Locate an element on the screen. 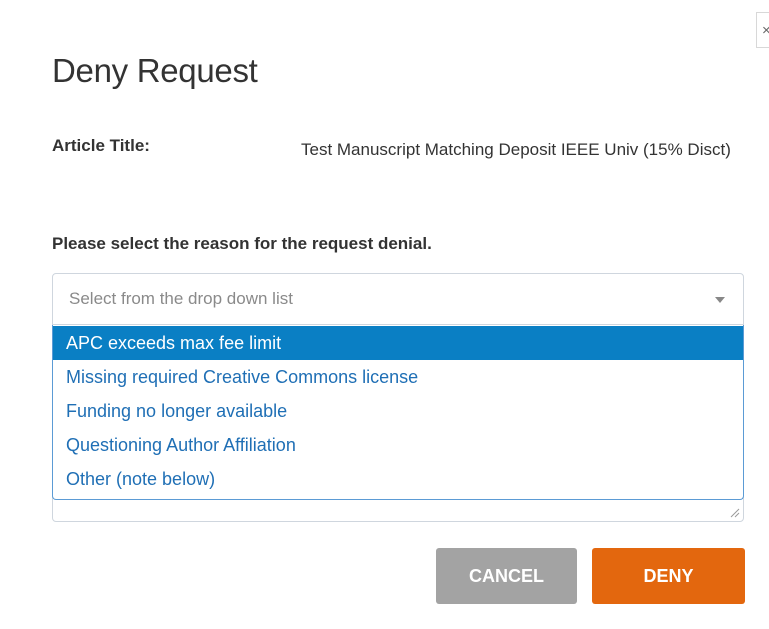 The image size is (769, 629). cancel-button: CANCEL is located at coordinates (506, 576).